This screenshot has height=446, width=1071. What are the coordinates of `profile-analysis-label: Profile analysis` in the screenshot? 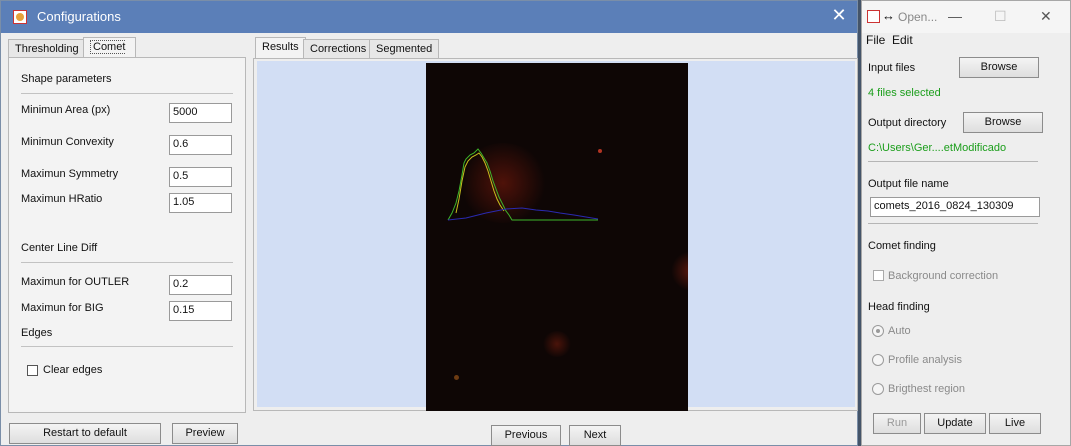 It's located at (925, 360).